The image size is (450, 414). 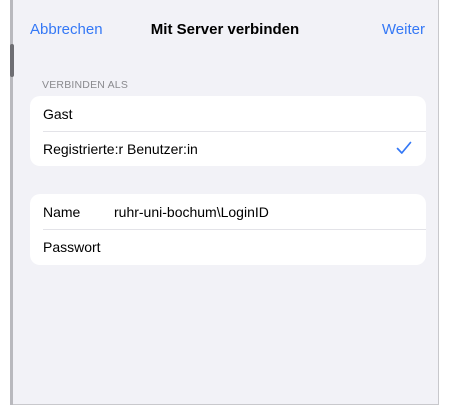 I want to click on checkmark-icon, so click(x=404, y=147).